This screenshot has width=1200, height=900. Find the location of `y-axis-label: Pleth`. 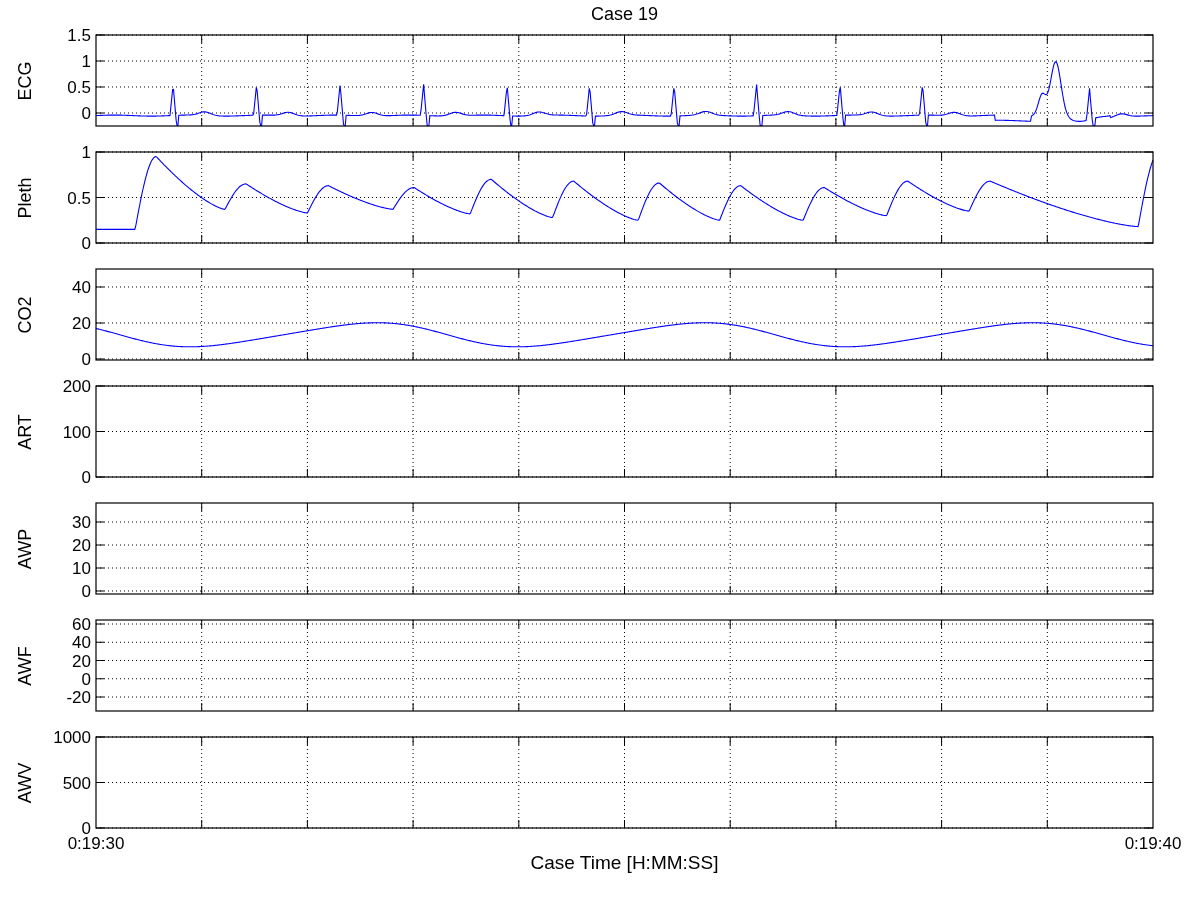

y-axis-label: Pleth is located at coordinates (25, 197).